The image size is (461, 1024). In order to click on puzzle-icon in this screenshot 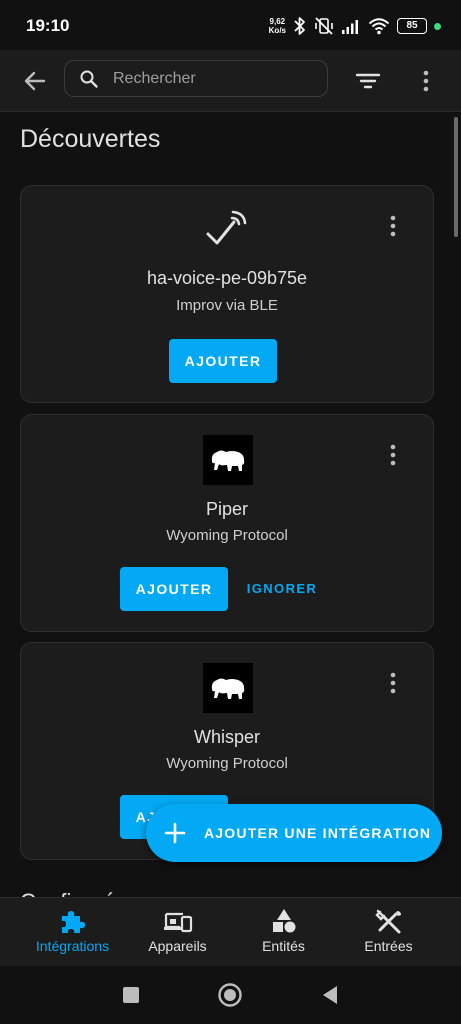, I will do `click(73, 922)`.